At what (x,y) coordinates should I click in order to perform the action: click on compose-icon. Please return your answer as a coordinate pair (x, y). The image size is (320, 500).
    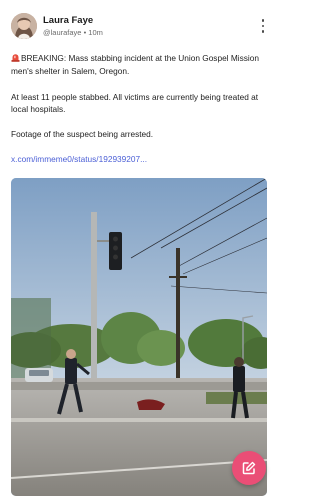
    Looking at the image, I should click on (249, 468).